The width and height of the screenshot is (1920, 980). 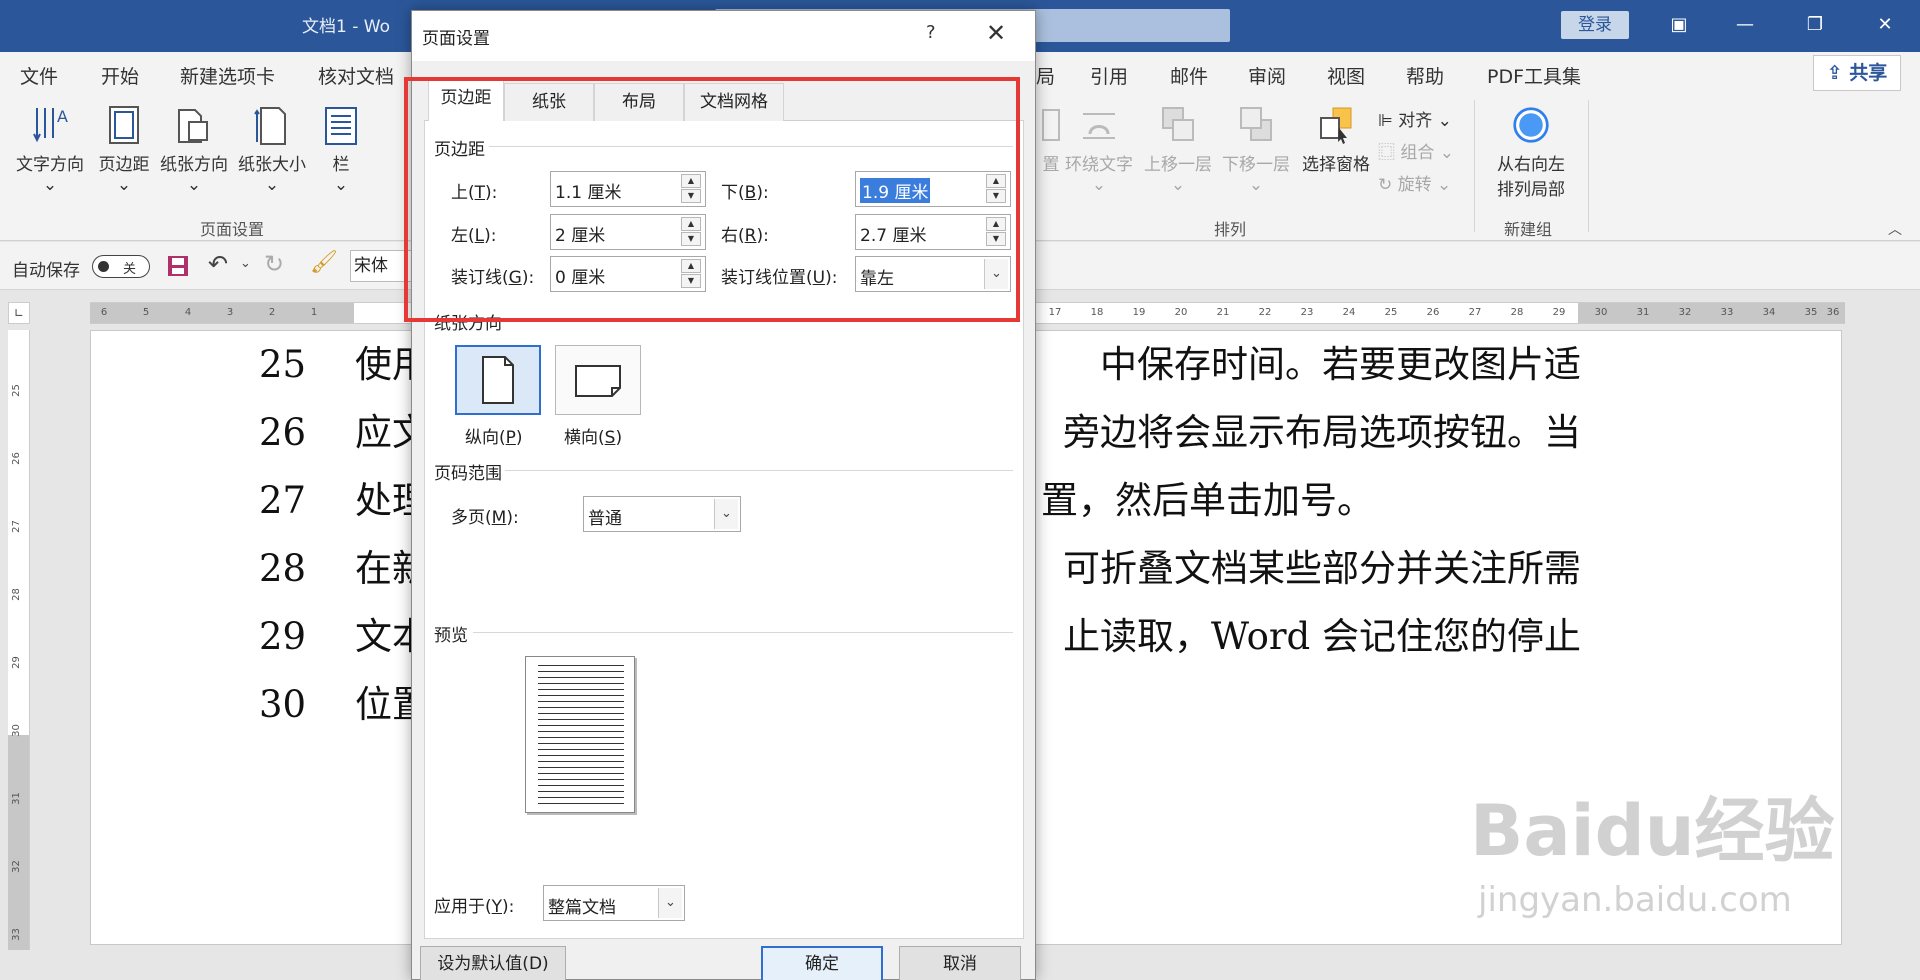 What do you see at coordinates (1815, 25) in the screenshot?
I see `restore-icon: ❐` at bounding box center [1815, 25].